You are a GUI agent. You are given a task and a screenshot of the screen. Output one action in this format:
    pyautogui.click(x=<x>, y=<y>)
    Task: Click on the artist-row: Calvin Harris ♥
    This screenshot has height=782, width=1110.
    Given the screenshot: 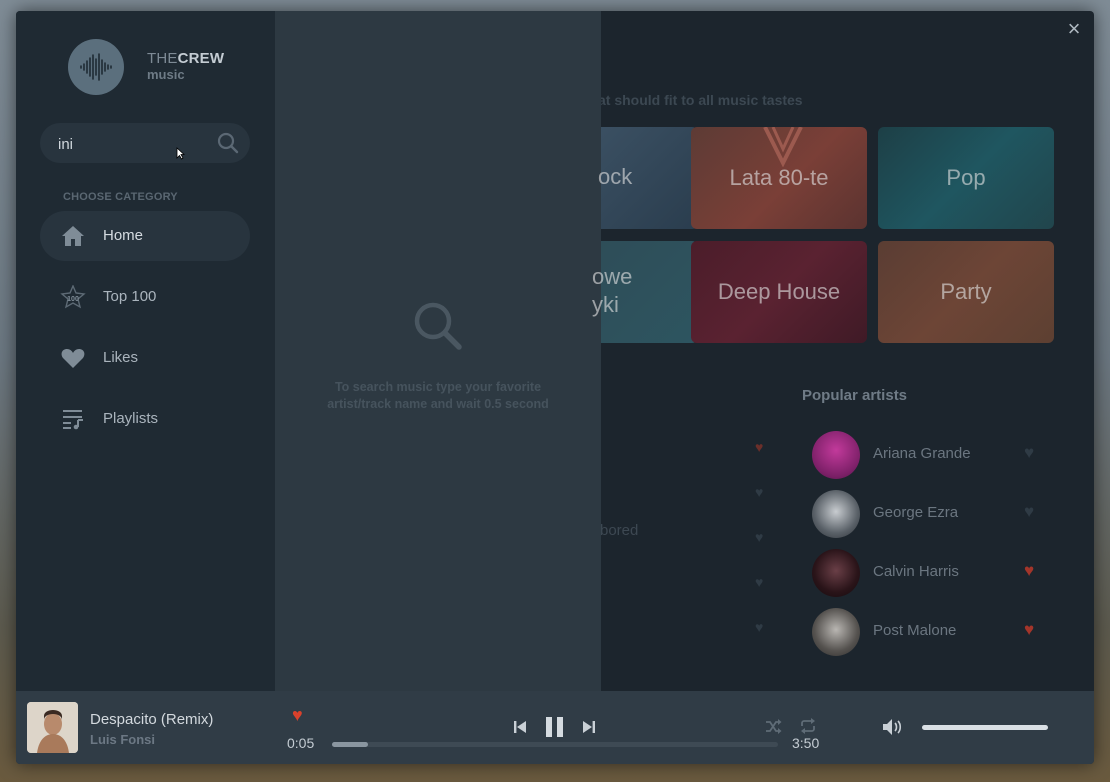 What is the action you would take?
    pyautogui.click(x=932, y=573)
    